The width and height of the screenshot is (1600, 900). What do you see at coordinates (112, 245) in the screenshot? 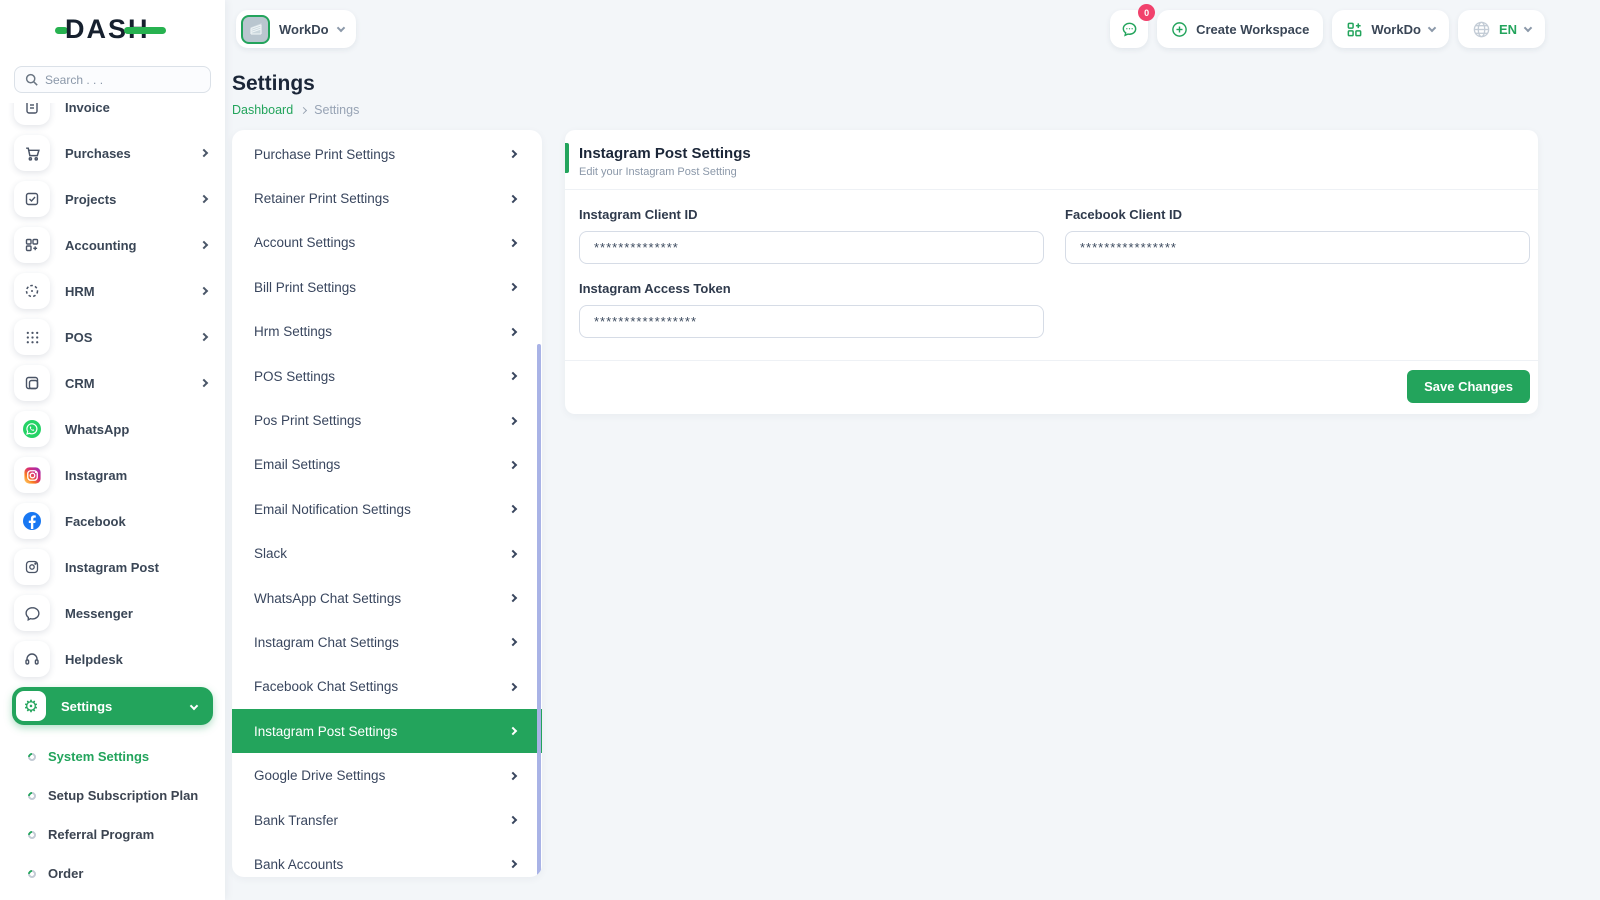
I see `sidebar-item-accounting: Accounting` at bounding box center [112, 245].